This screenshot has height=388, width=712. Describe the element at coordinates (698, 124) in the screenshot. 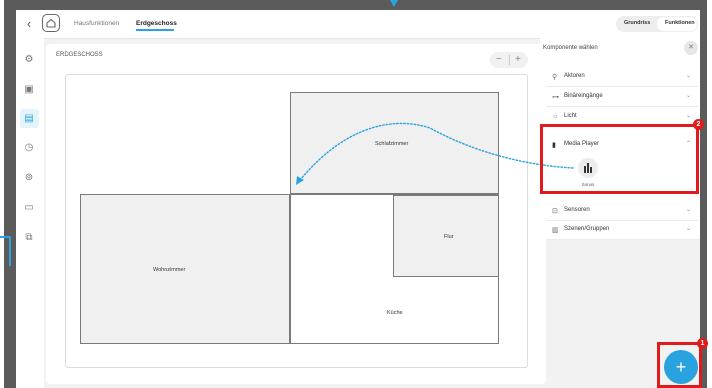

I see `callout-badge-2: 2` at that location.